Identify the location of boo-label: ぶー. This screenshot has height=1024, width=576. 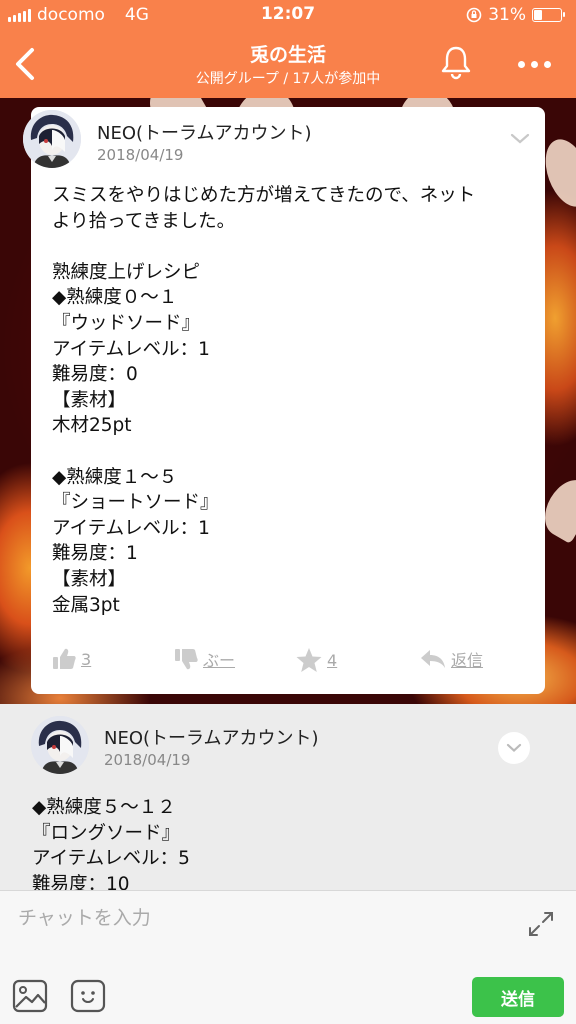
(219, 660).